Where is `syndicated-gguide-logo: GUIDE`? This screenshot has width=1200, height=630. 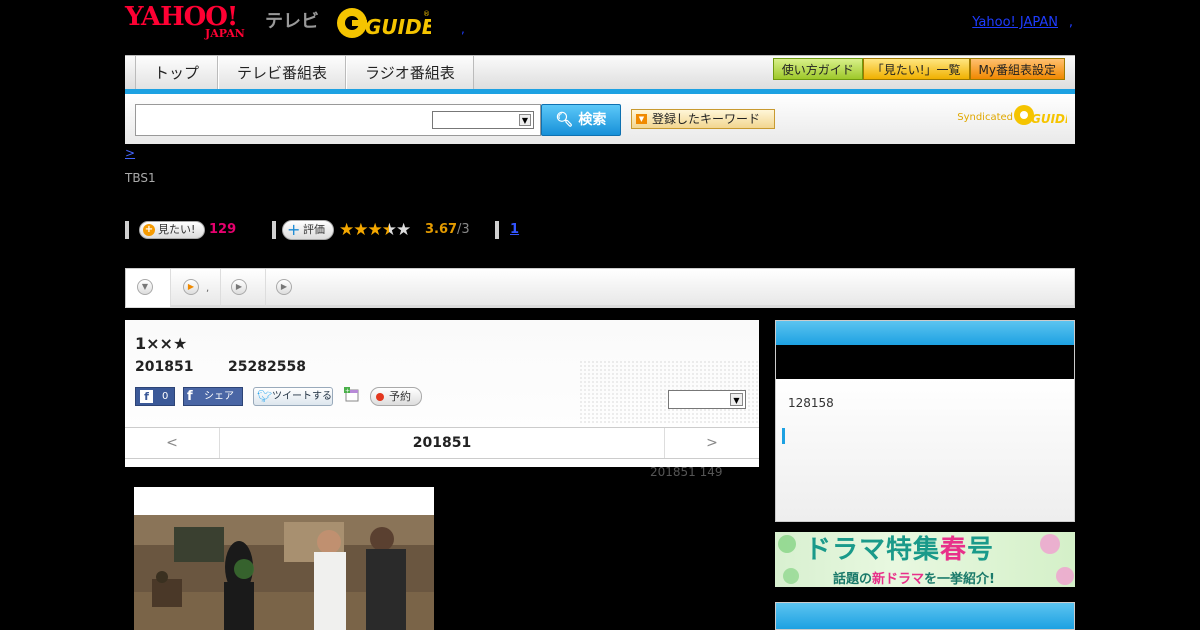 syndicated-gguide-logo: GUIDE is located at coordinates (1040, 115).